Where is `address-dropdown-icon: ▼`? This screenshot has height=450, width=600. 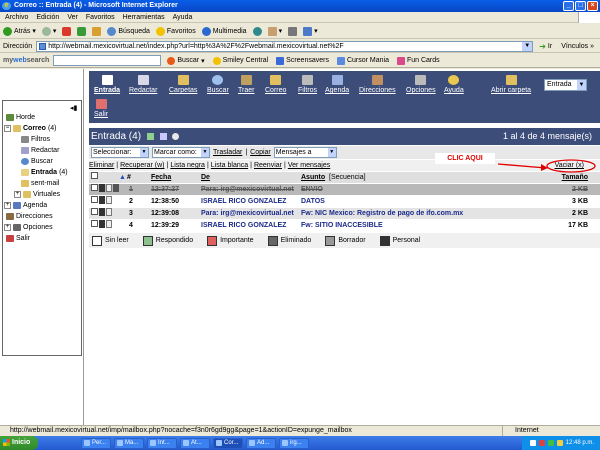
address-dropdown-icon: ▼ is located at coordinates (527, 46).